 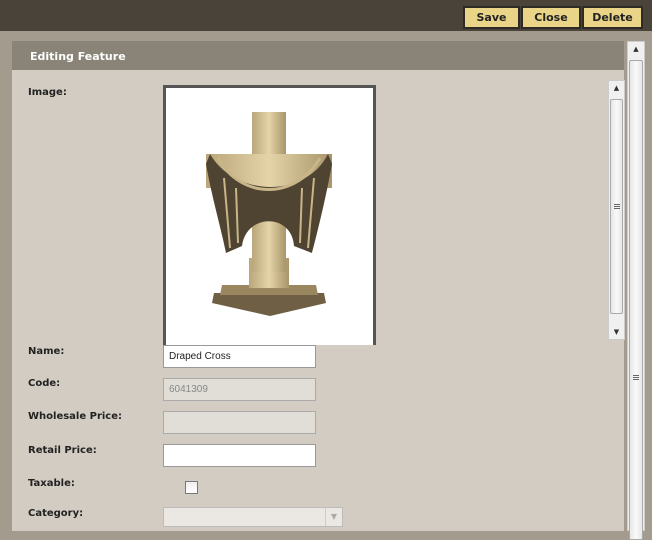 I want to click on taxable-checkbox, so click(x=191, y=487).